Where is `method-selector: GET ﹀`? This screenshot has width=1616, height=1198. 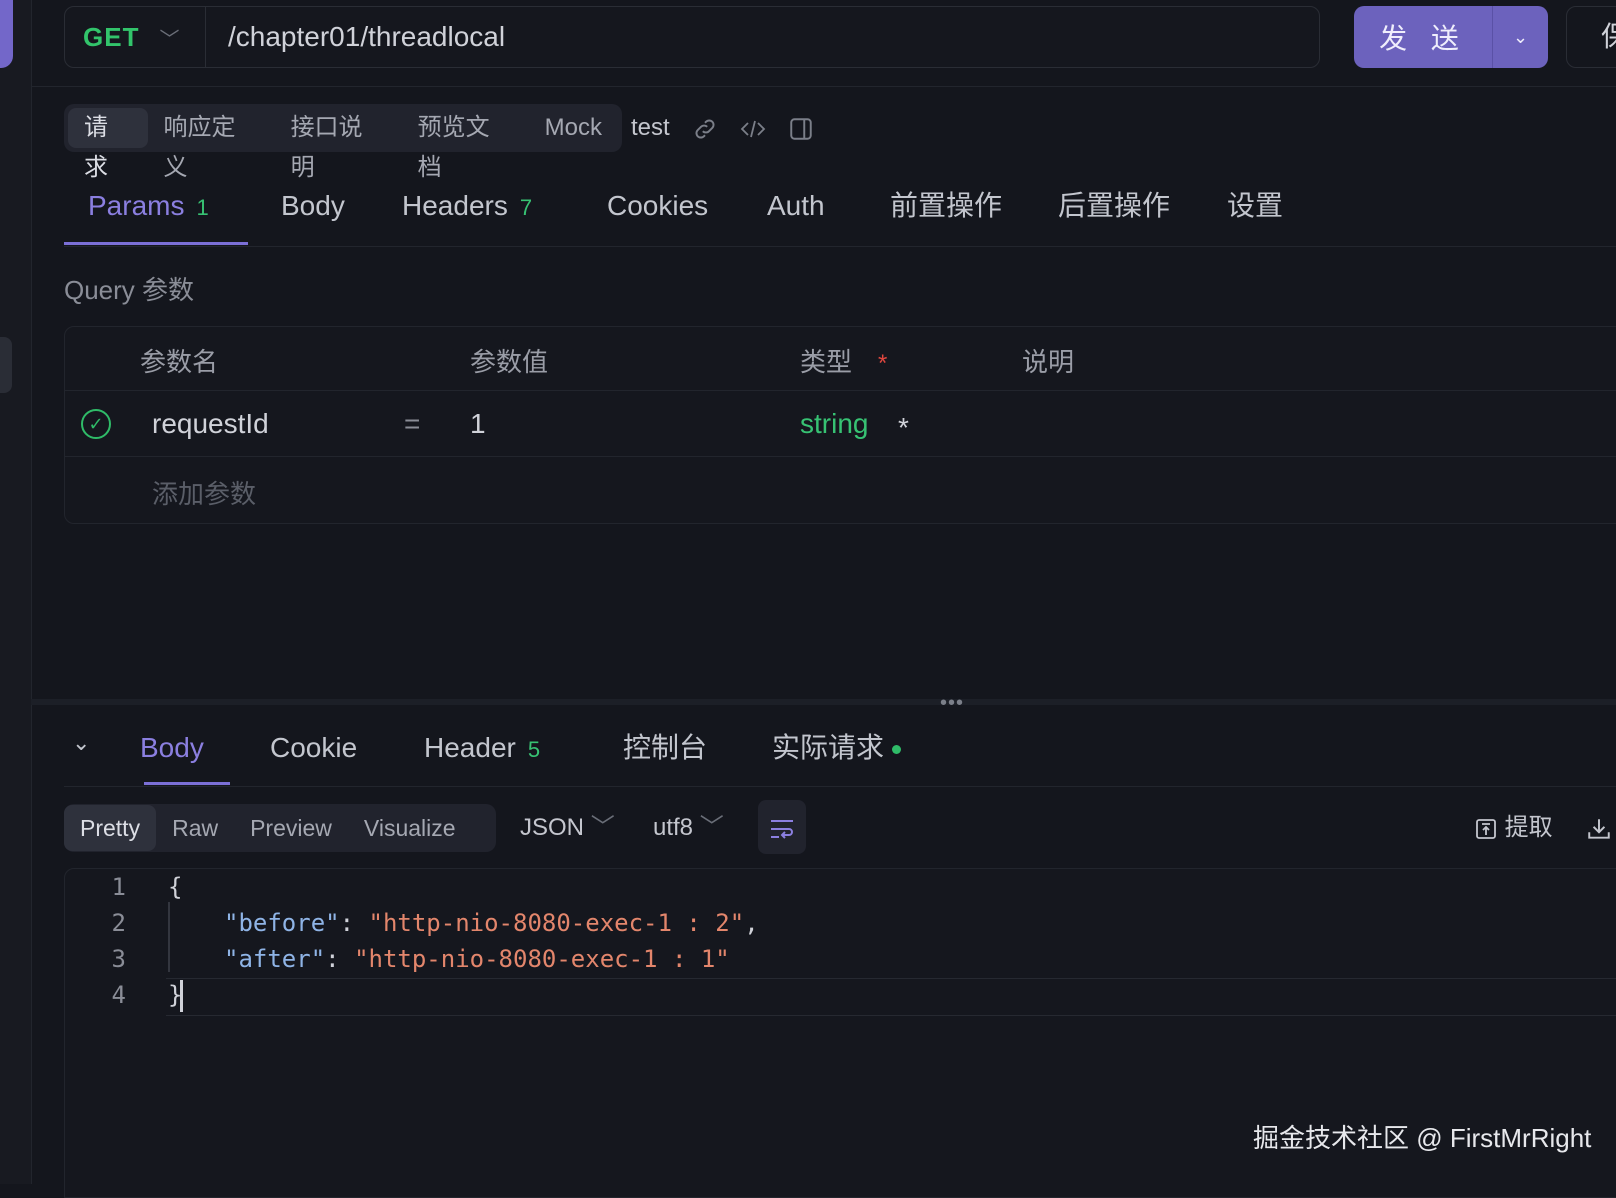
method-selector: GET ﹀ is located at coordinates (135, 37).